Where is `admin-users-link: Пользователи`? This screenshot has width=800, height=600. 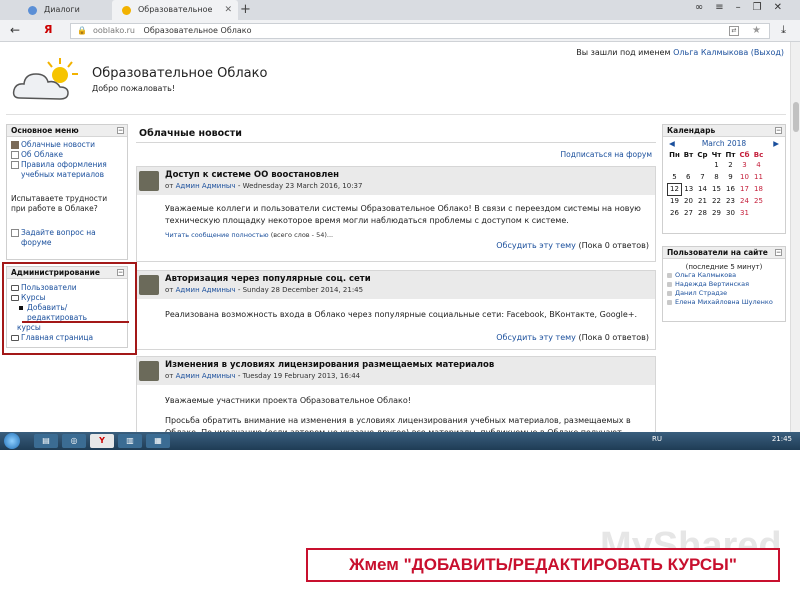
admin-users-link: Пользователи is located at coordinates (67, 288).